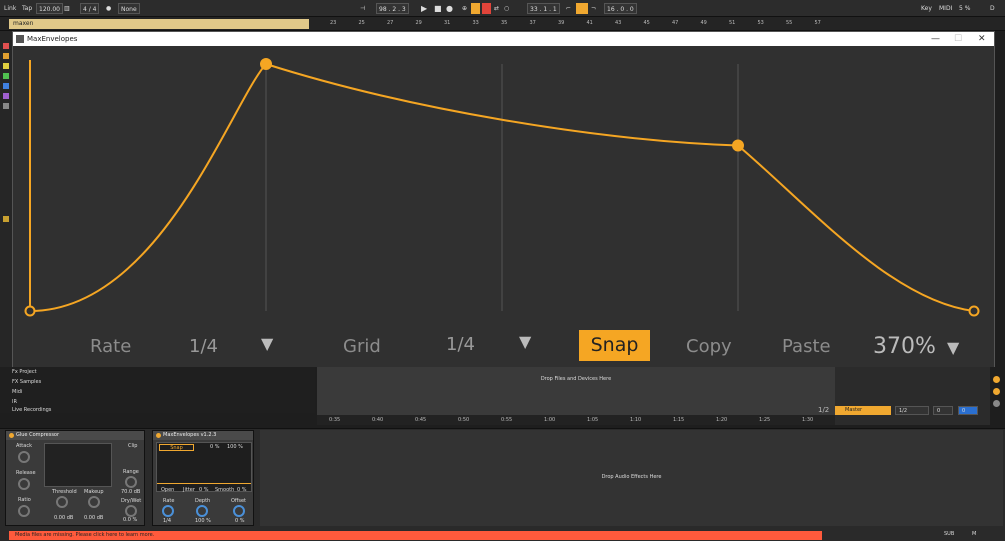 This screenshot has height=541, width=1005. What do you see at coordinates (176, 447) in the screenshot?
I see `snap-toggle: Snap` at bounding box center [176, 447].